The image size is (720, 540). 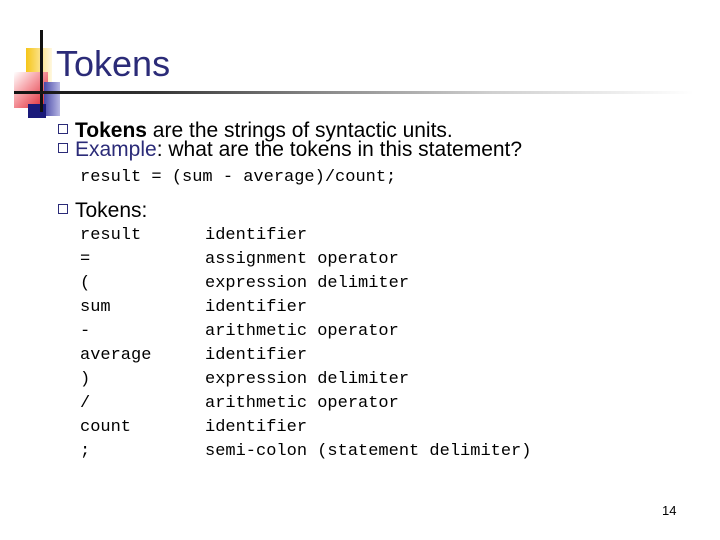 I want to click on token-category: assignment operator, so click(x=302, y=259).